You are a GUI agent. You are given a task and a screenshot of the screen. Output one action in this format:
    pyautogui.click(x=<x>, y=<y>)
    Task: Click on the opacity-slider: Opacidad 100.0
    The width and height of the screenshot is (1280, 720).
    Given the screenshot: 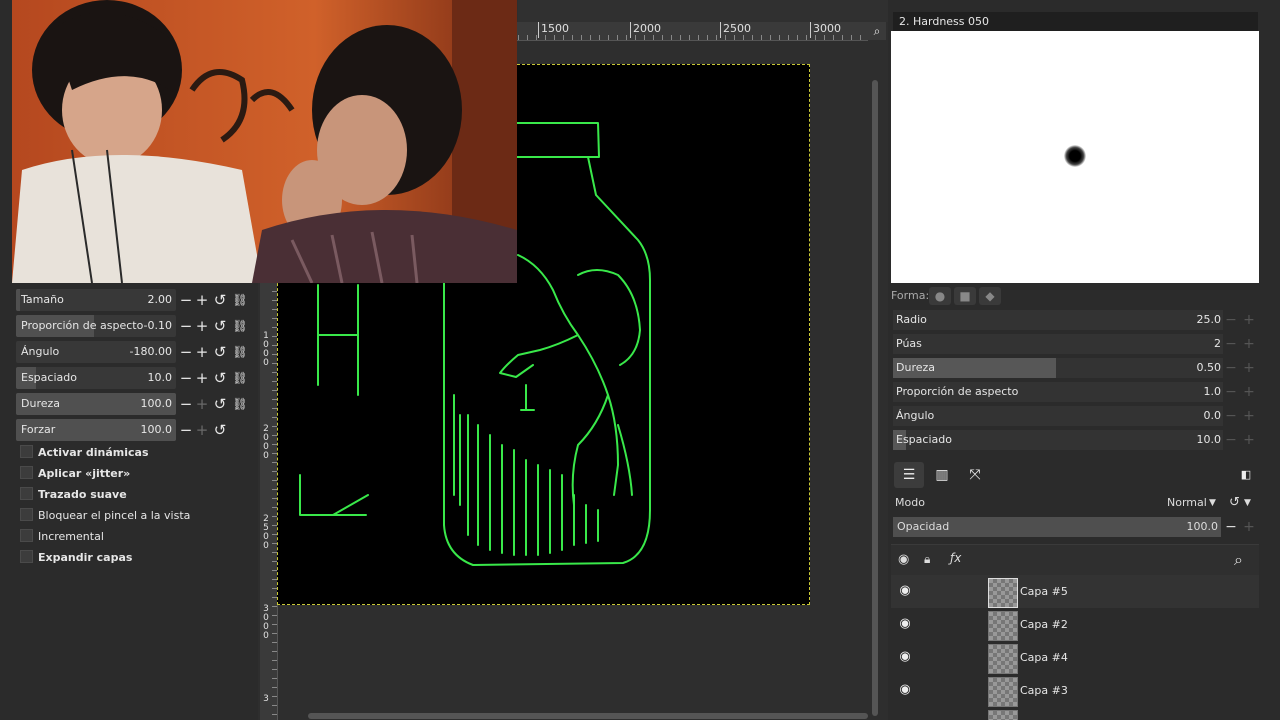 What is the action you would take?
    pyautogui.click(x=1057, y=527)
    